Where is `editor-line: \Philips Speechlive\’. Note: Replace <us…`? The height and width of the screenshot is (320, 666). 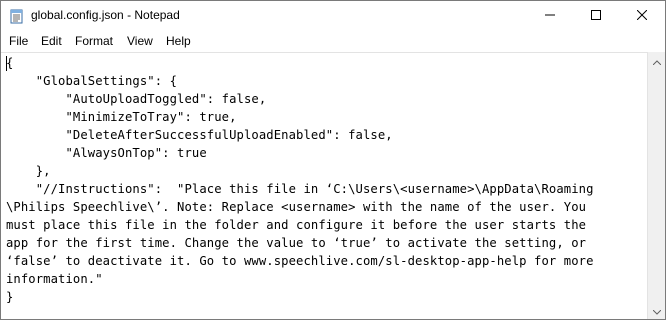
editor-line: \Philips Speechlive\’. Note: Replace <us… is located at coordinates (296, 207).